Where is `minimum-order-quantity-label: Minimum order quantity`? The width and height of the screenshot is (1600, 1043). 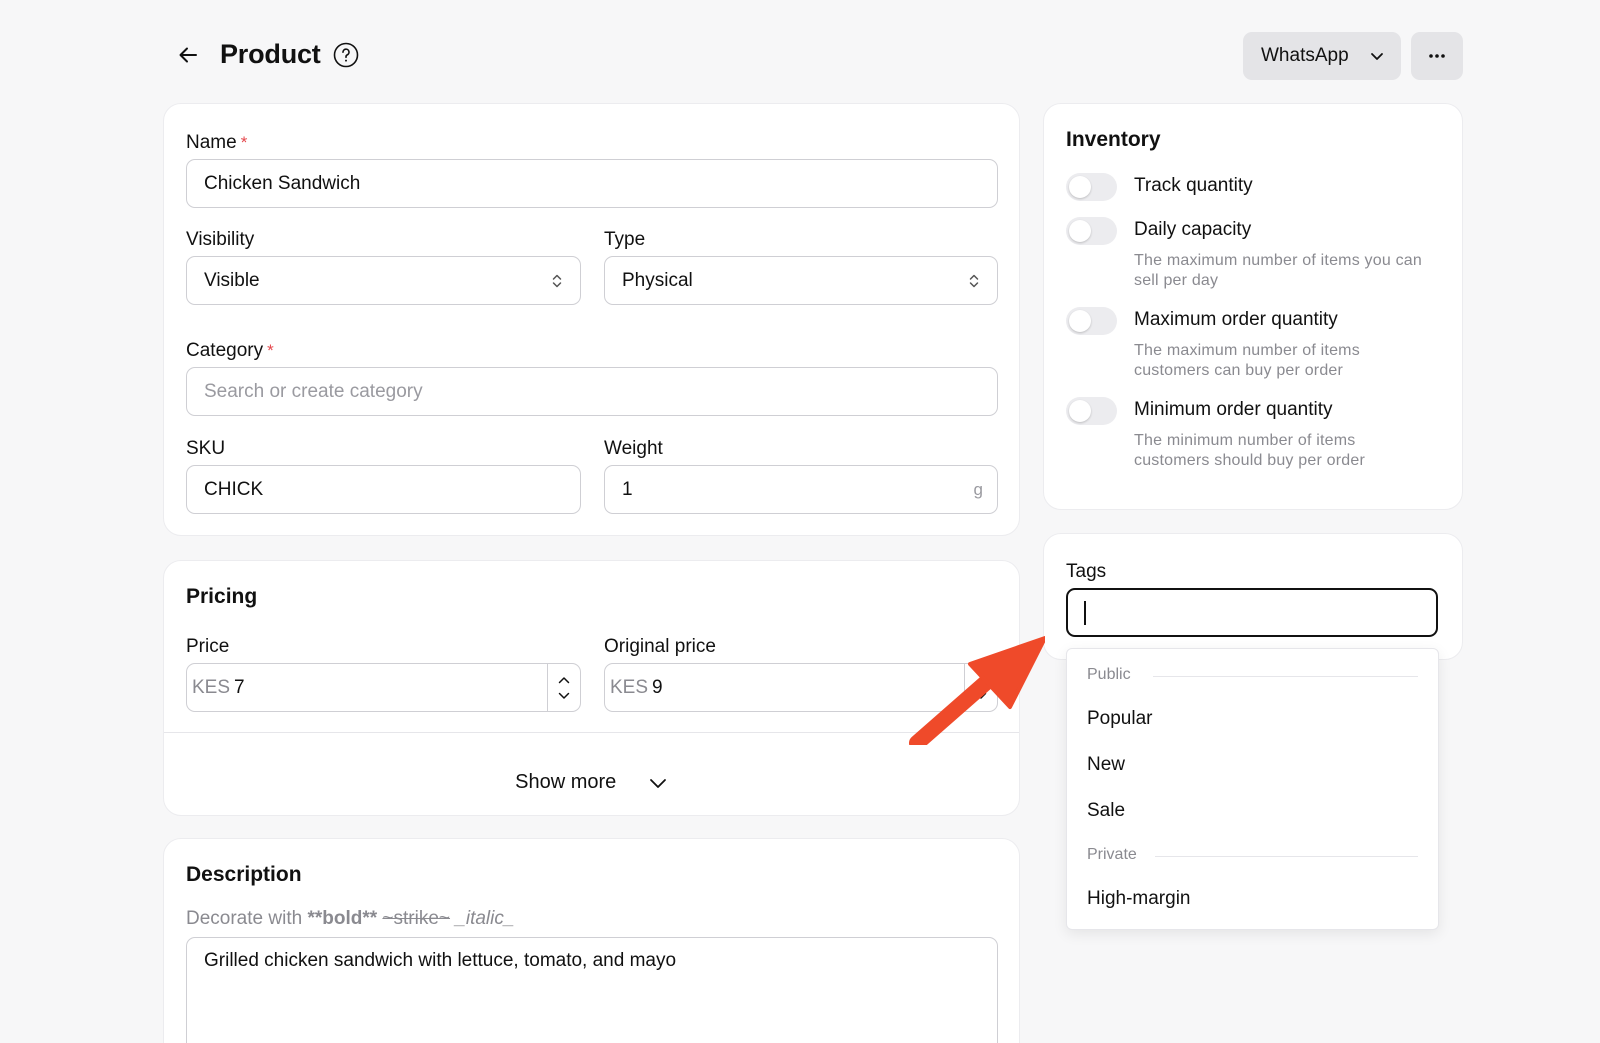 minimum-order-quantity-label: Minimum order quantity is located at coordinates (1233, 409).